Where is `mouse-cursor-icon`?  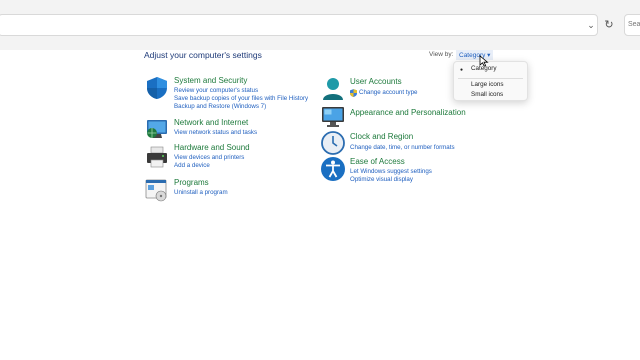
mouse-cursor-icon is located at coordinates (484, 61).